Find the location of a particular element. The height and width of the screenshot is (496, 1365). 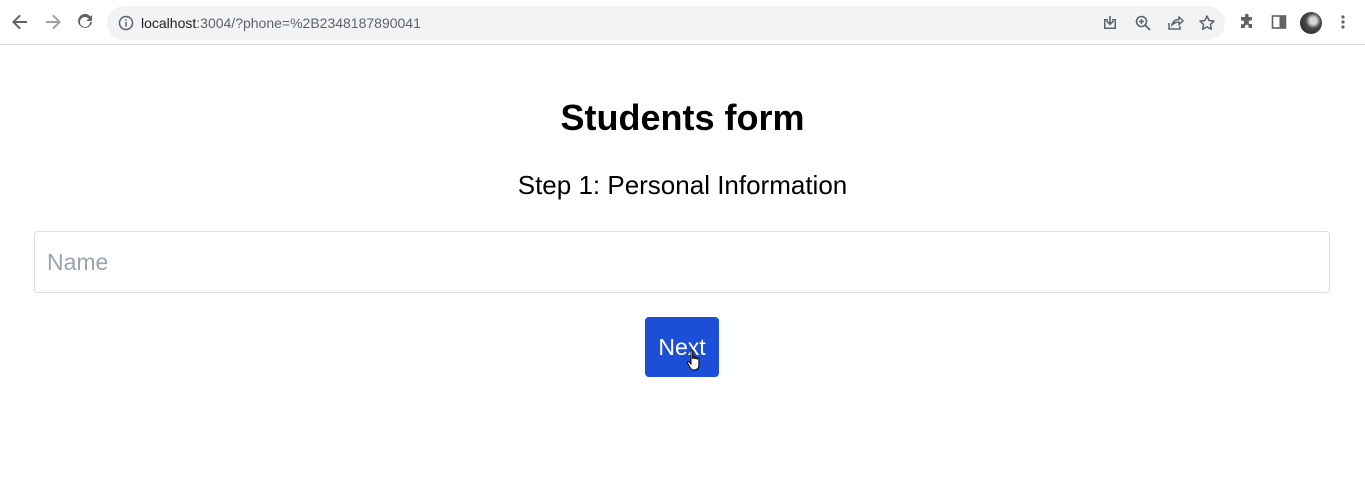

zoom-button is located at coordinates (1143, 23).